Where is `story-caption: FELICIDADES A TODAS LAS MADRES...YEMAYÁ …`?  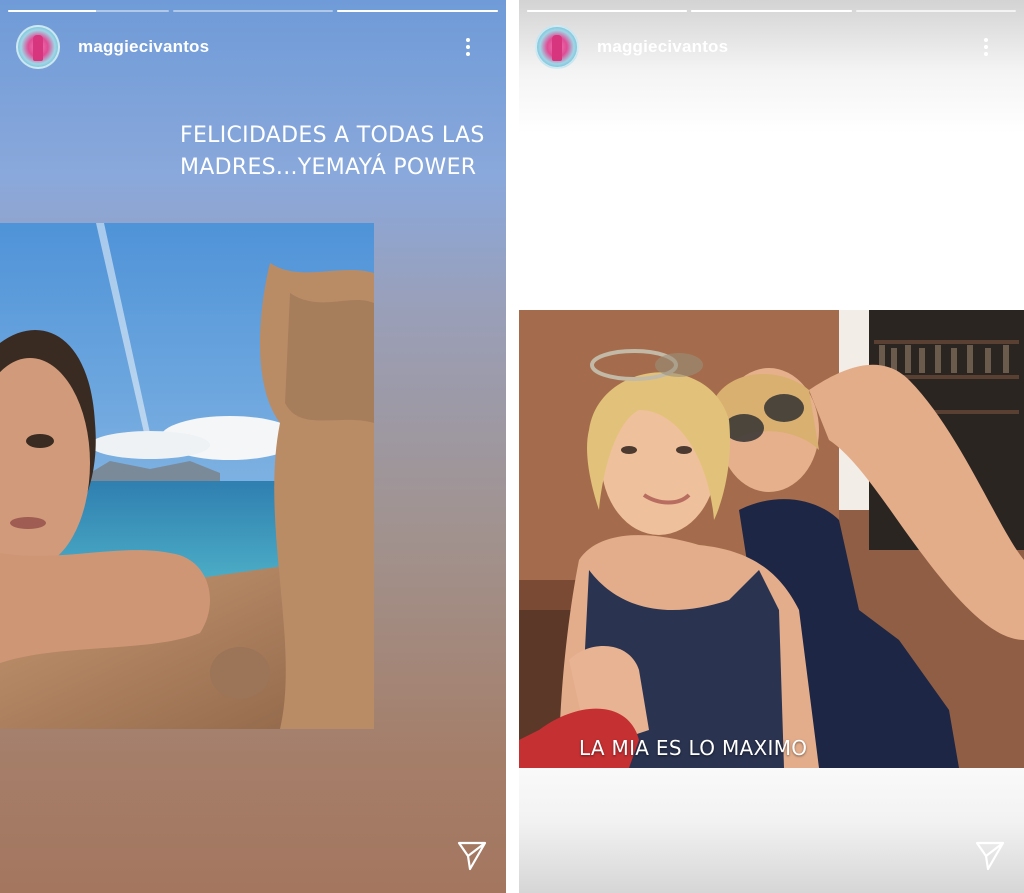 story-caption: FELICIDADES A TODAS LAS MADRES...YEMAYÁ … is located at coordinates (332, 151).